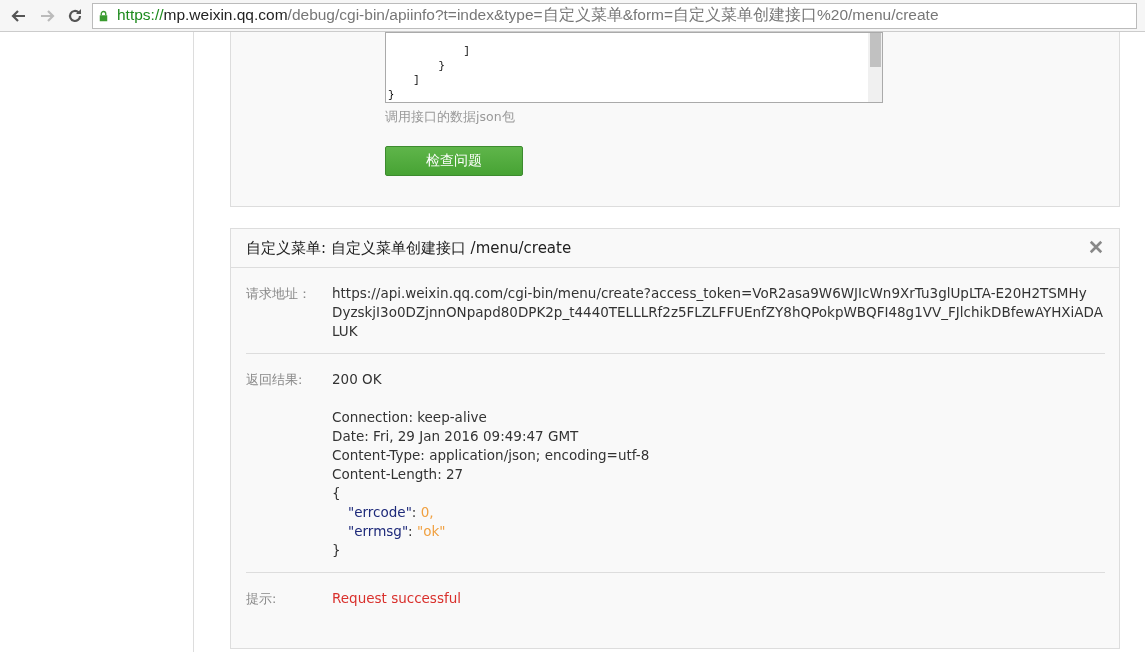 This screenshot has height=652, width=1145. What do you see at coordinates (19, 15) in the screenshot?
I see `back-arrow-icon` at bounding box center [19, 15].